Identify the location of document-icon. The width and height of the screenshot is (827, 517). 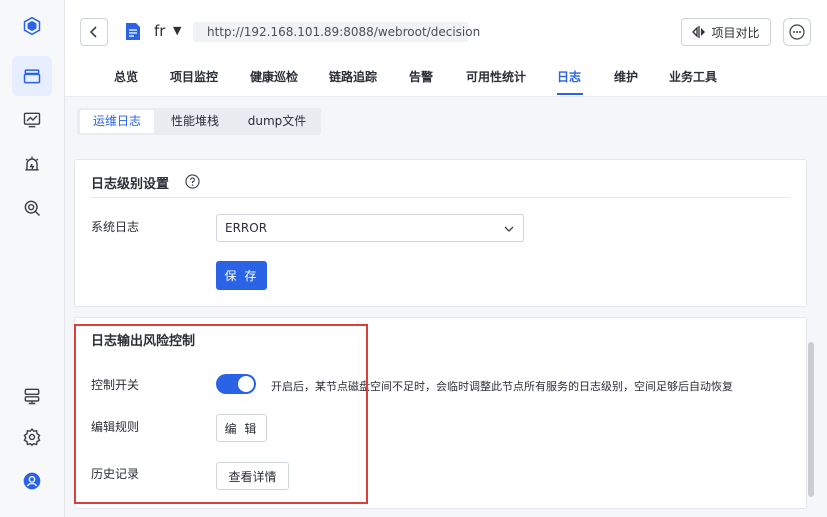
(133, 31).